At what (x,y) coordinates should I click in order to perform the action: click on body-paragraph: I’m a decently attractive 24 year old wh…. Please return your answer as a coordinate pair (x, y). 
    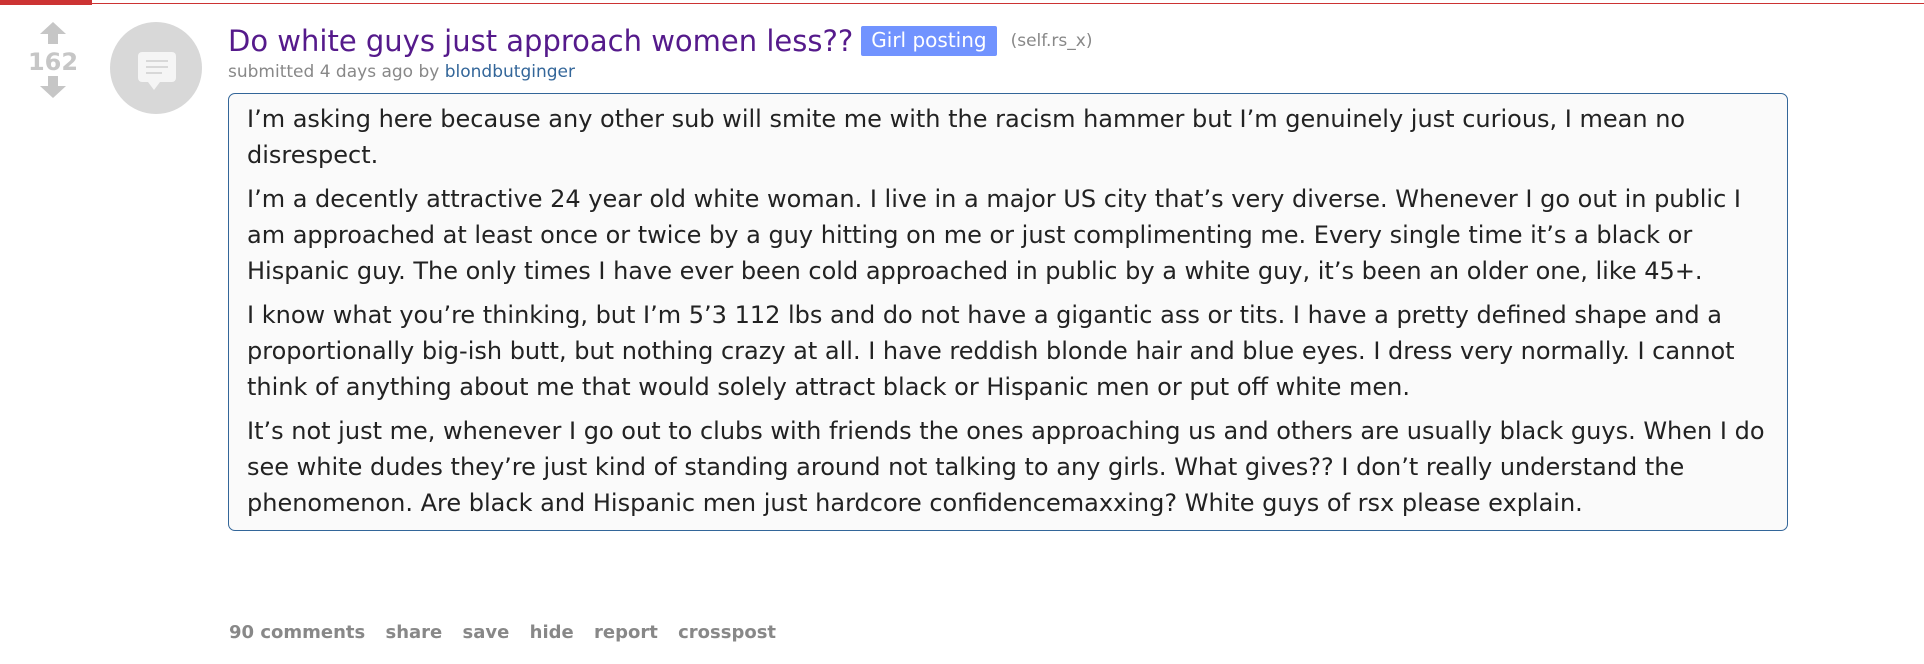
    Looking at the image, I should click on (994, 235).